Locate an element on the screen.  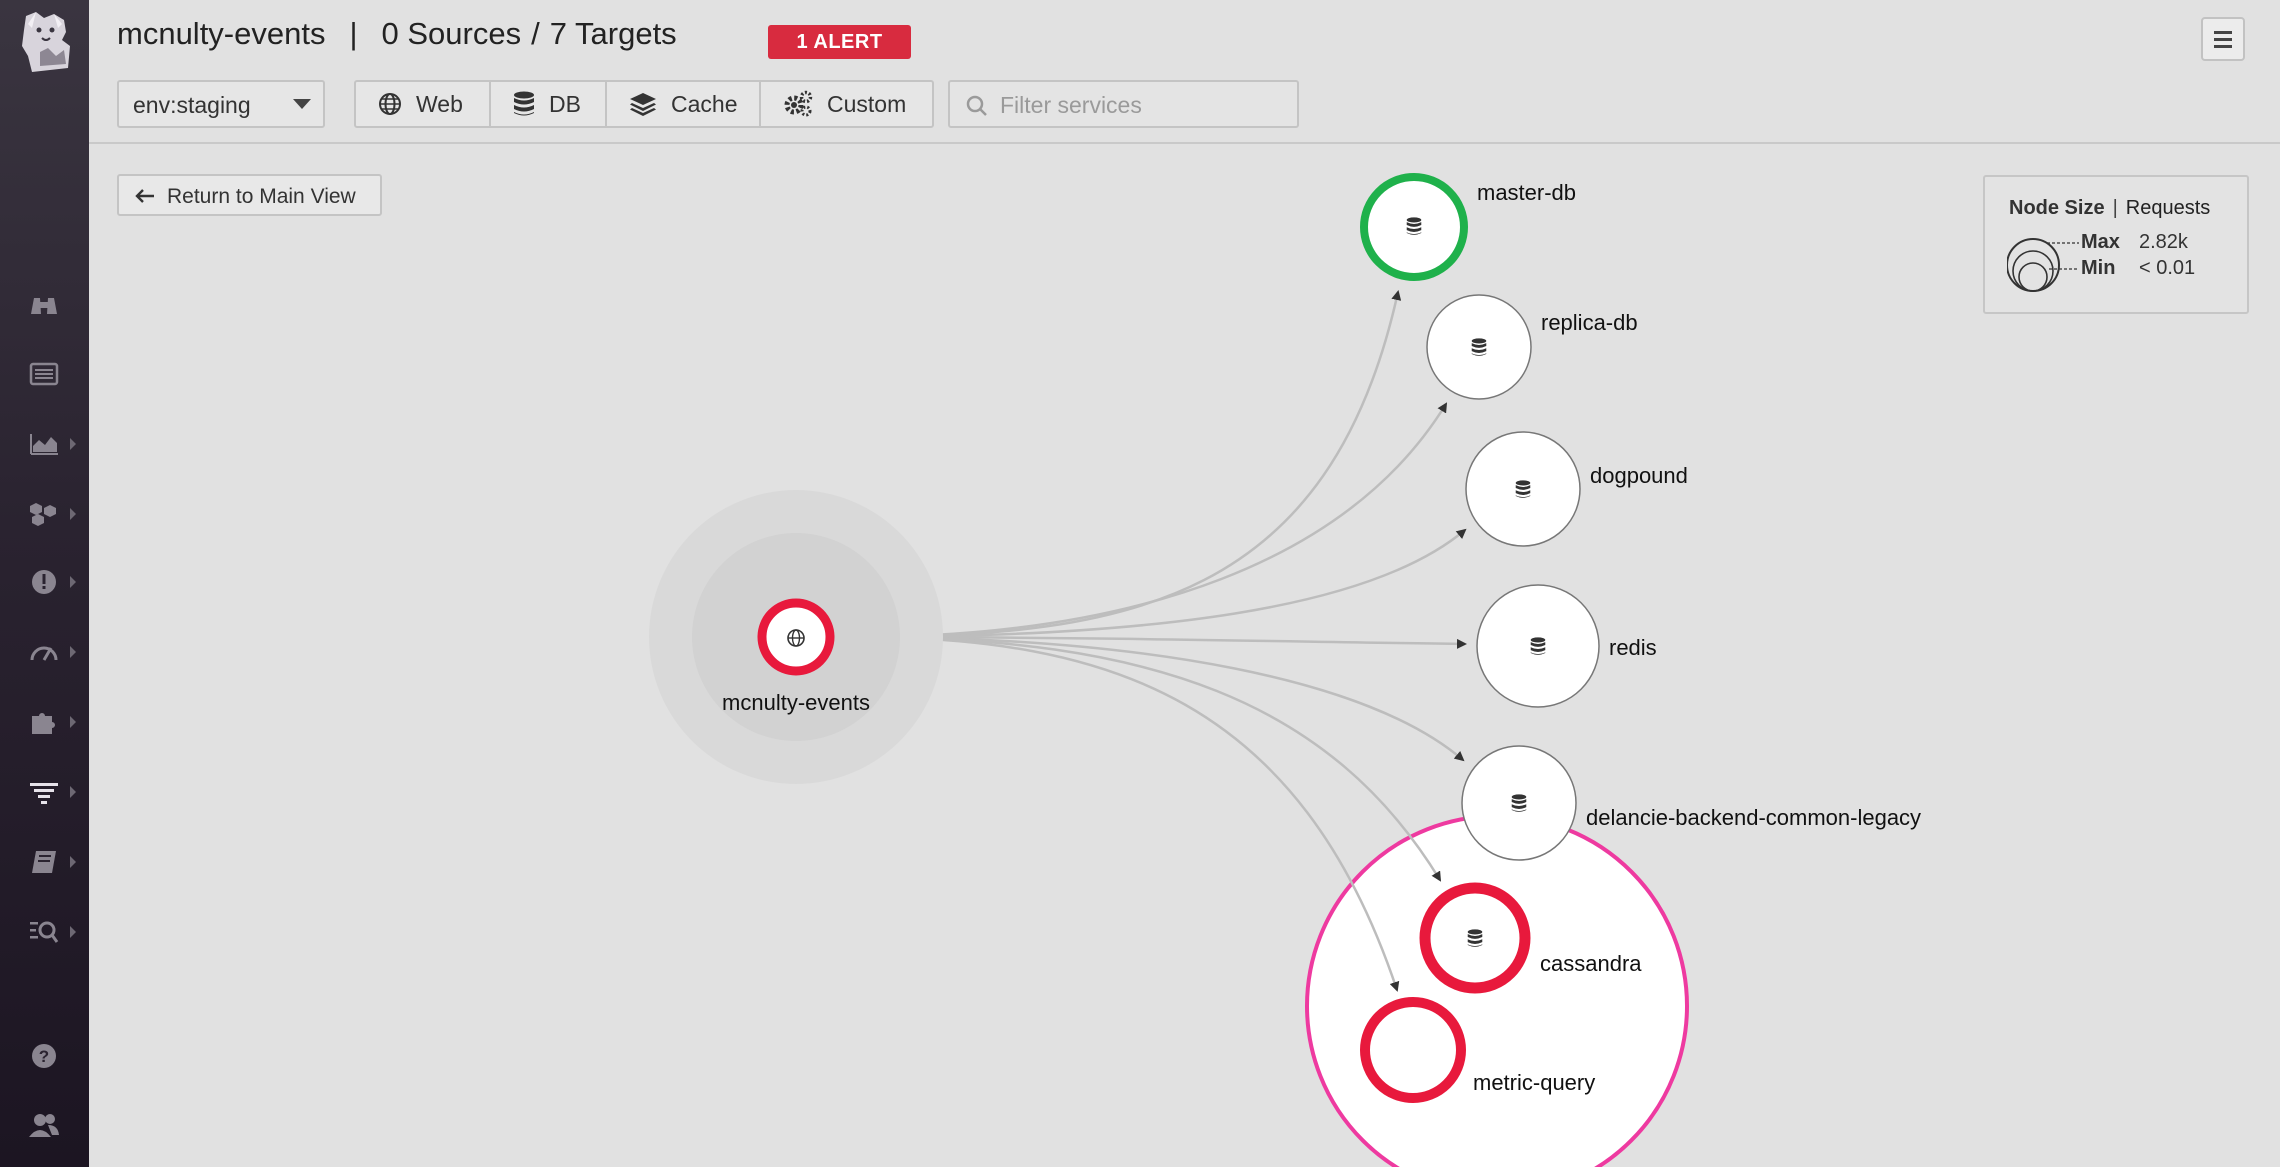
node-redis: redis is located at coordinates (1566, 646).